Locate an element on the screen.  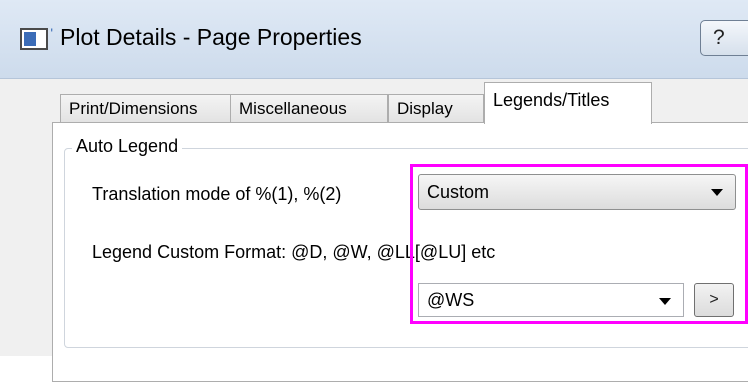
help-button: ? is located at coordinates (724, 38).